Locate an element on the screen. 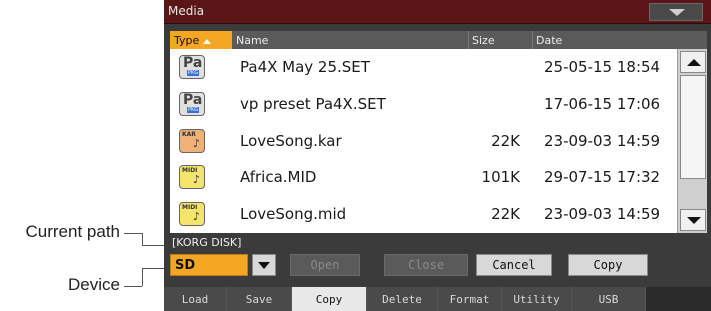  tab-delete: Delete is located at coordinates (402, 299).